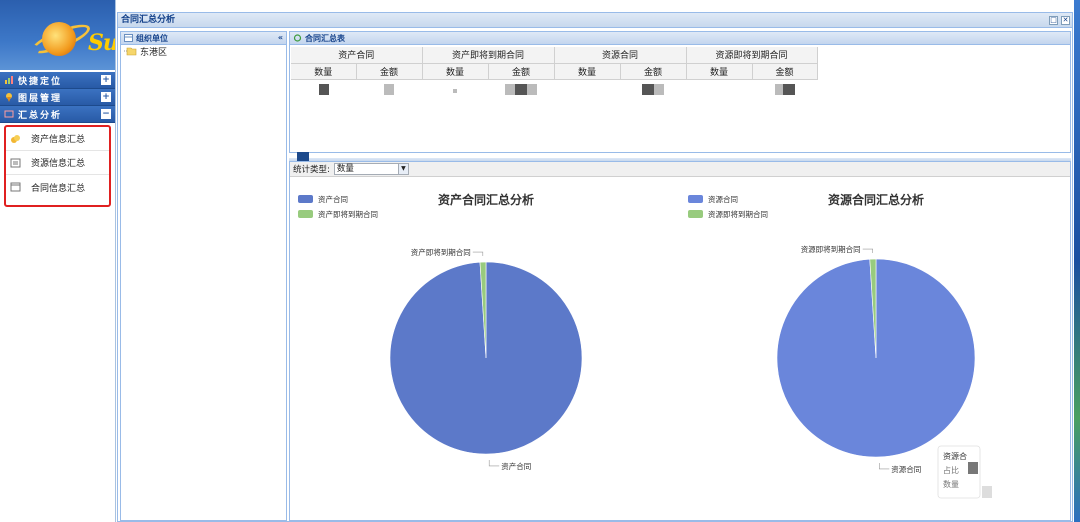  I want to click on menu-item-label: 资源信息汇总, so click(58, 164).